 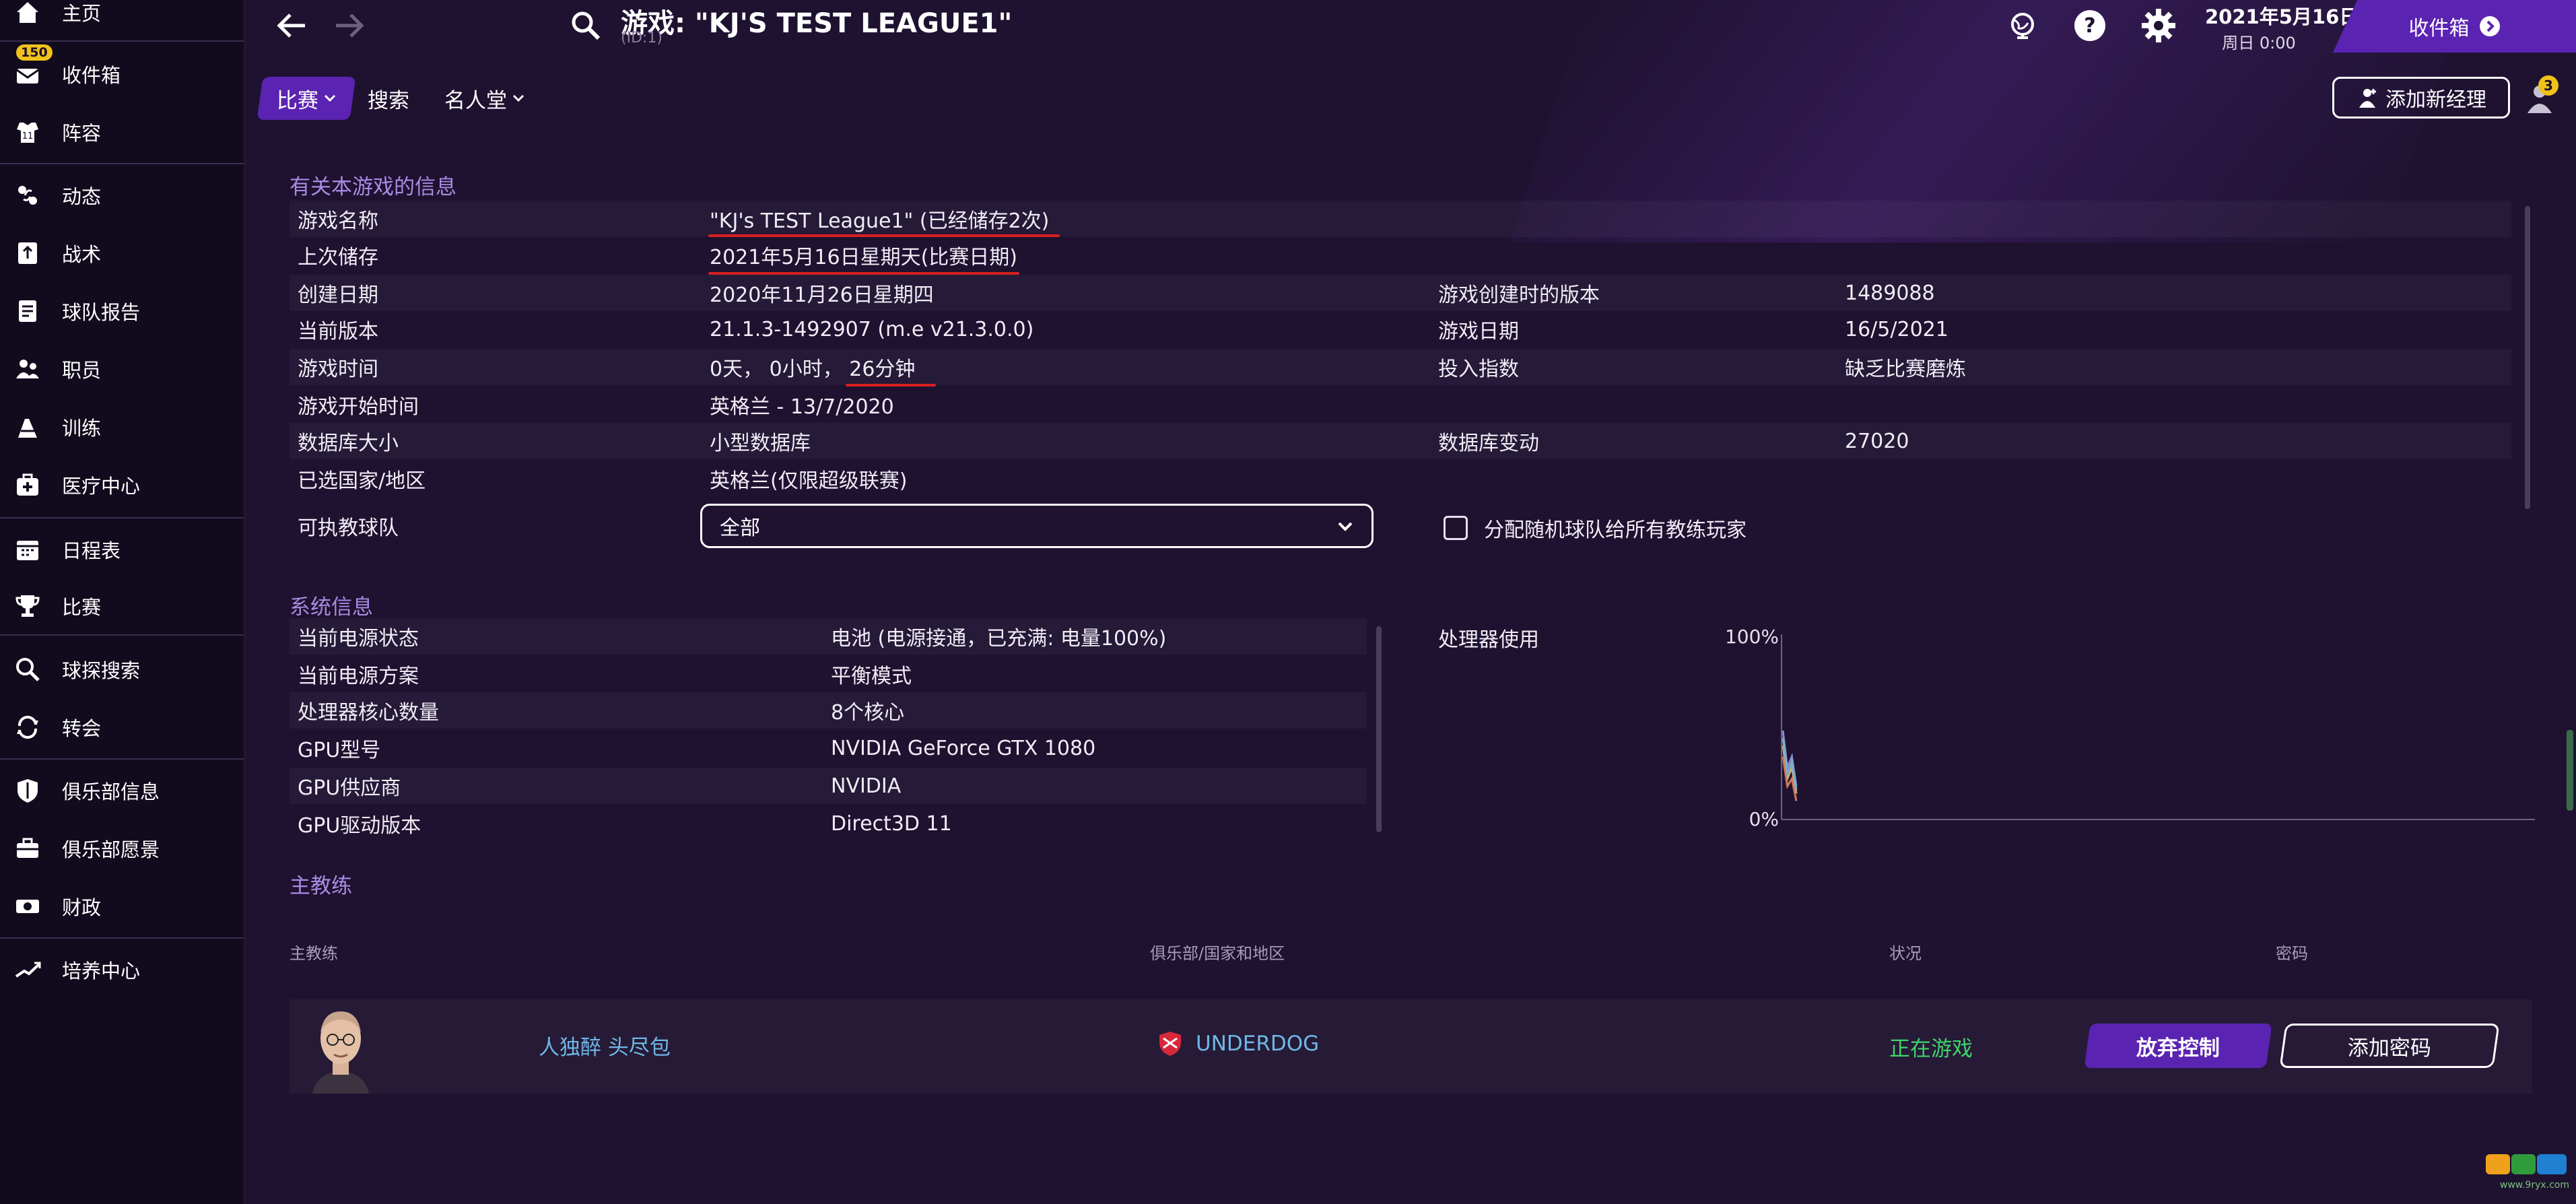 What do you see at coordinates (101, 971) in the screenshot?
I see `sidebar-item-label: 培养中心` at bounding box center [101, 971].